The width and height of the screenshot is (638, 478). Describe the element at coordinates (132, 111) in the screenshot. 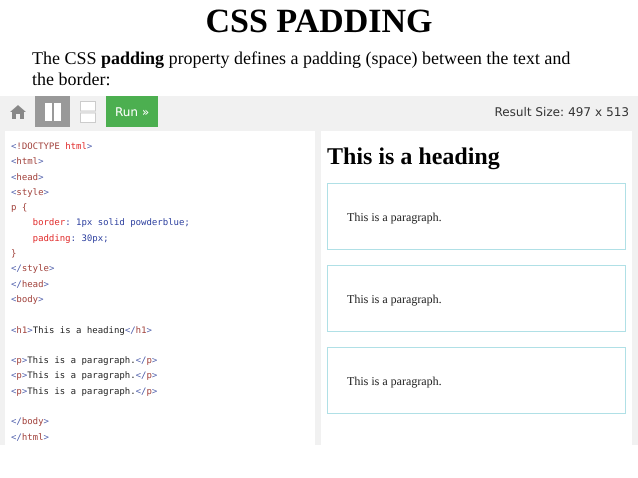

I see `run-button: Run »` at that location.